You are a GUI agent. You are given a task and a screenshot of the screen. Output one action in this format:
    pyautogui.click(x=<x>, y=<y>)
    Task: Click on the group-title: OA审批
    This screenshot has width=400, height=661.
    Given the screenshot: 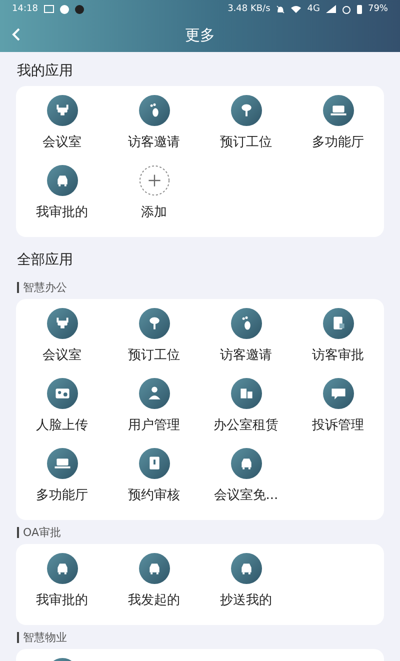 What is the action you would take?
    pyautogui.click(x=42, y=532)
    